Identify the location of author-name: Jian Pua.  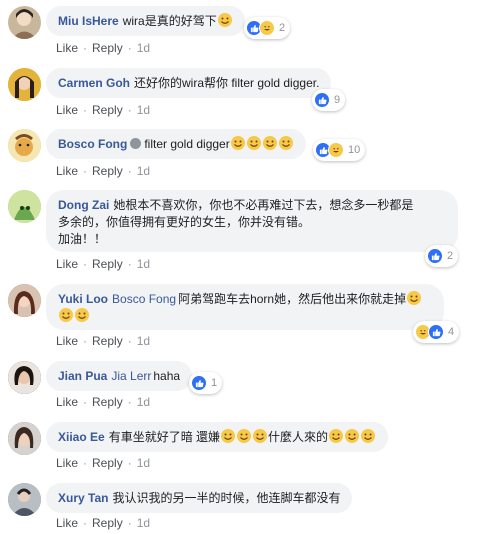
(82, 376).